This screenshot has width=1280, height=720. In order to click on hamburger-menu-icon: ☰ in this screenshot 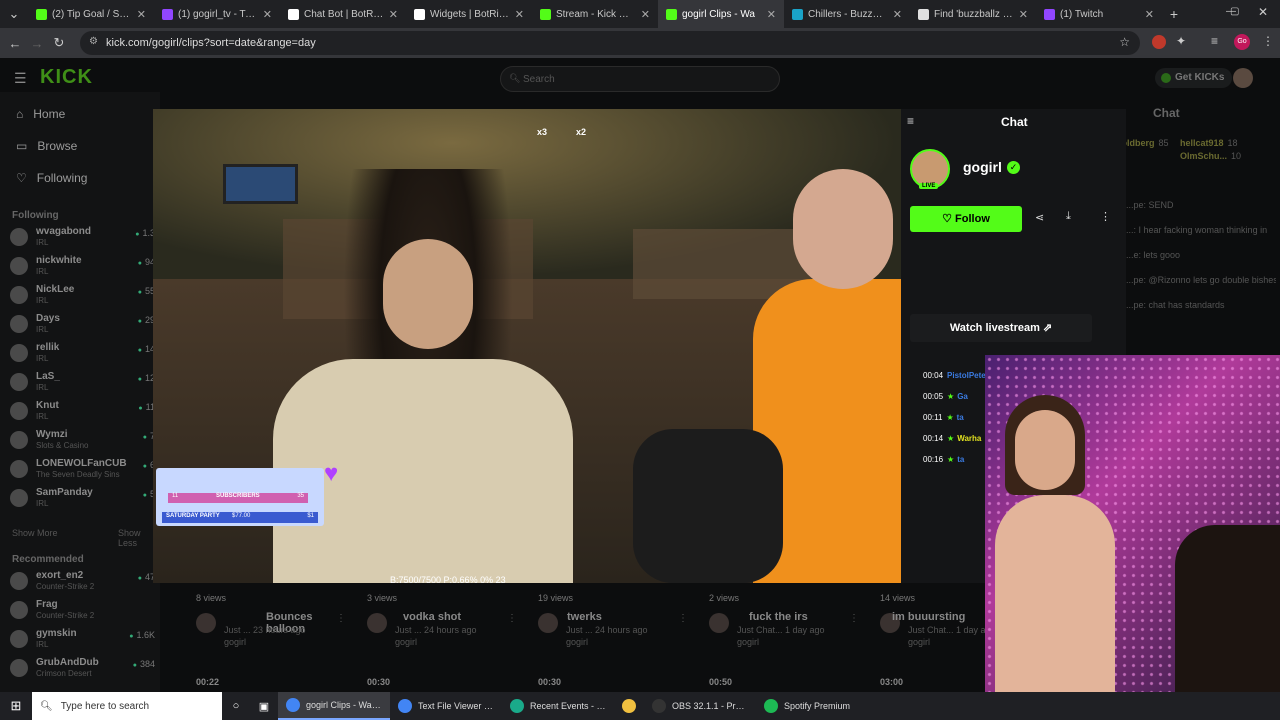, I will do `click(20, 78)`.